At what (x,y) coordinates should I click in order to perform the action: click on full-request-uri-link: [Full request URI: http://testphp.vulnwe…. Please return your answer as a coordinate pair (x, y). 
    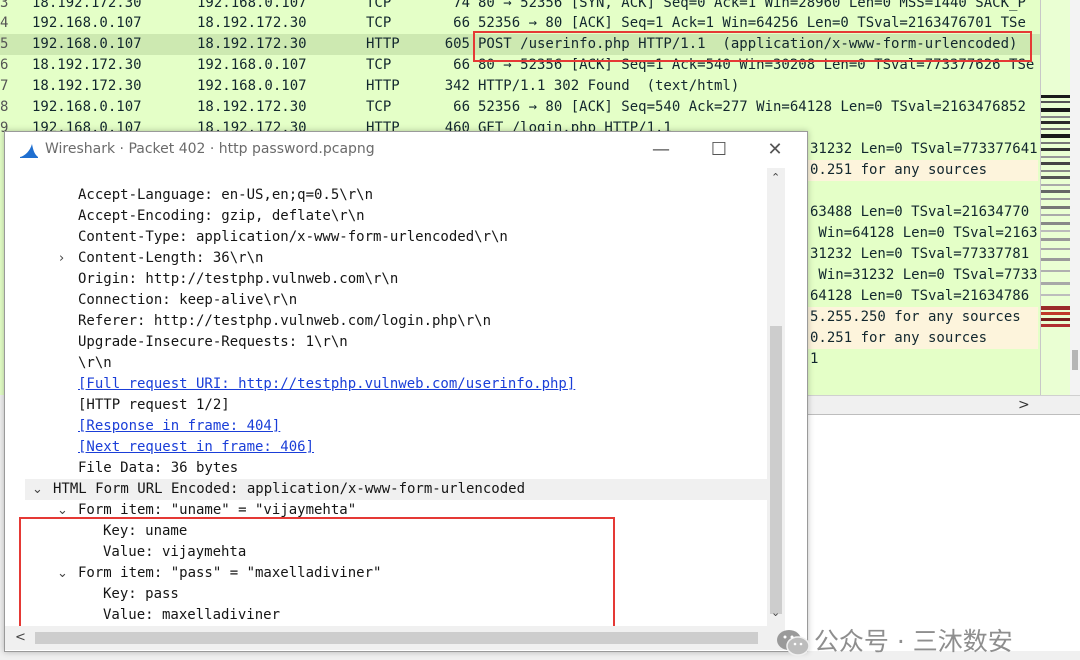
    Looking at the image, I should click on (326, 384).